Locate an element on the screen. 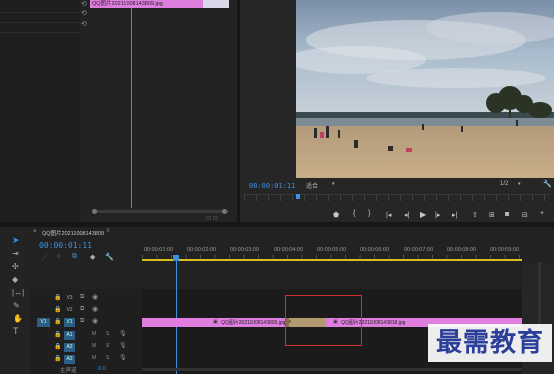  scroll-handle-right is located at coordinates (224, 211).